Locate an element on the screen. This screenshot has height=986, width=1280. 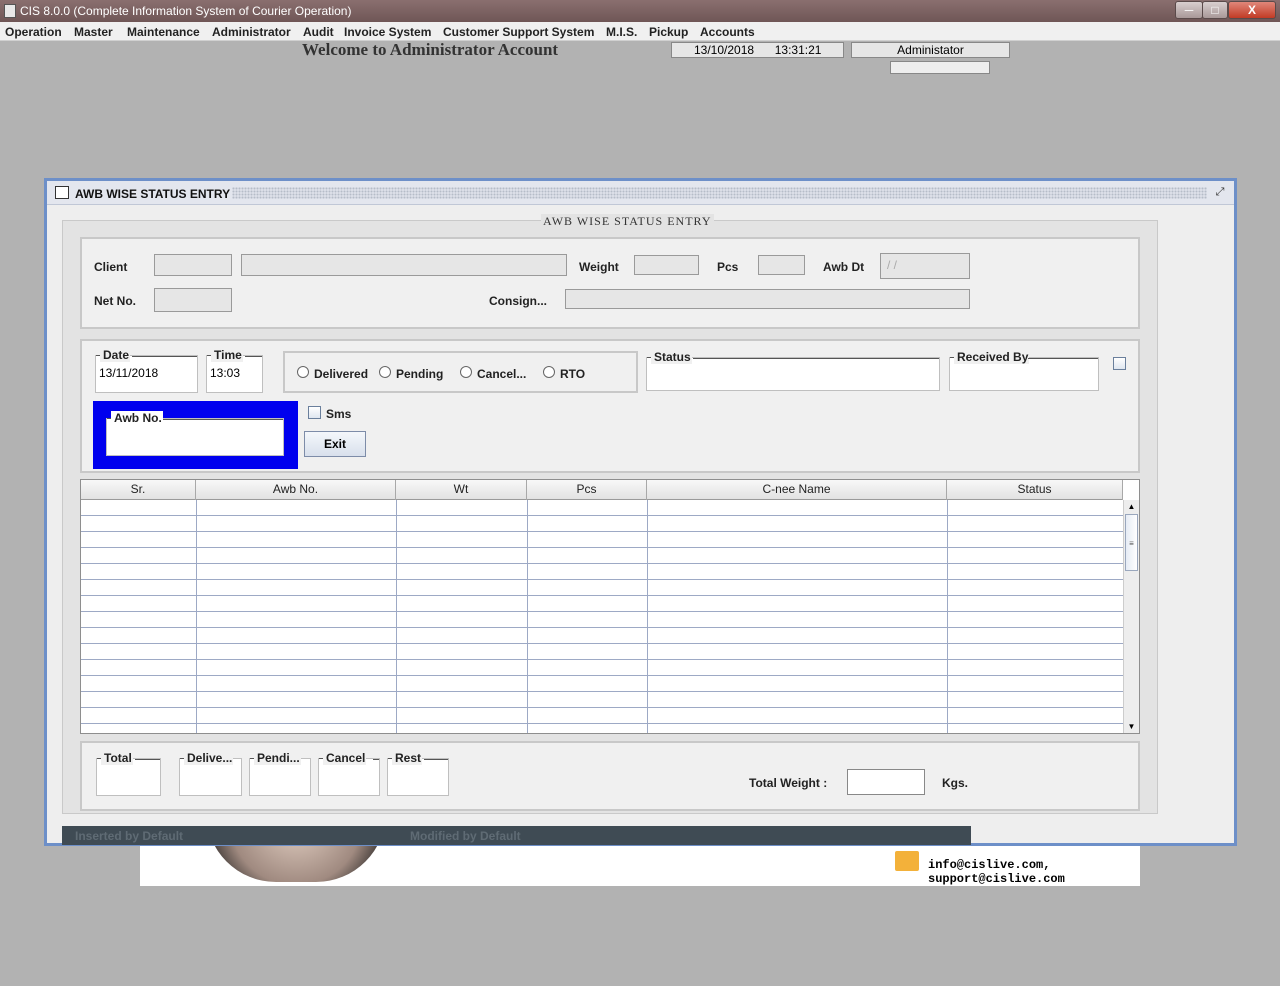
frame-title: AWB WISE STATUS ENTRY is located at coordinates (153, 194).